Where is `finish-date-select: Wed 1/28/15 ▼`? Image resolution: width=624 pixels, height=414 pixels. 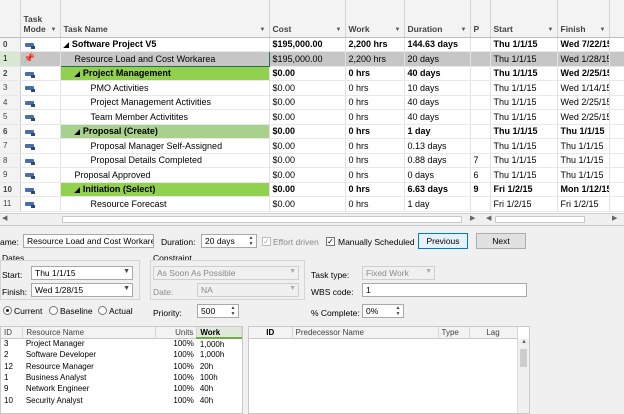
finish-date-select: Wed 1/28/15 ▼ is located at coordinates (82, 290).